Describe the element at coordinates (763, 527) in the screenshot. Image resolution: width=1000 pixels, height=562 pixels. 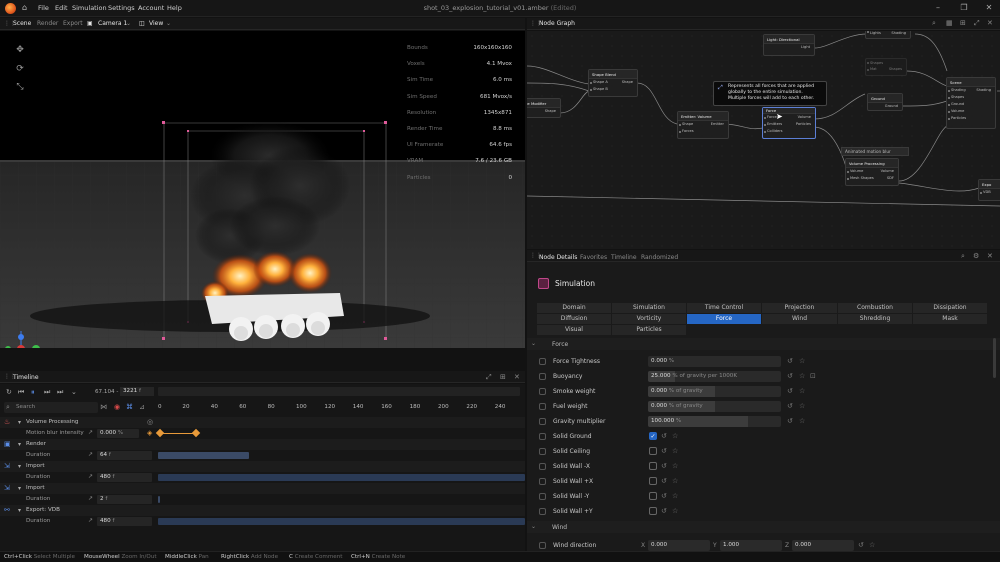
I see `section-header-wind: ⌄ Wind` at that location.